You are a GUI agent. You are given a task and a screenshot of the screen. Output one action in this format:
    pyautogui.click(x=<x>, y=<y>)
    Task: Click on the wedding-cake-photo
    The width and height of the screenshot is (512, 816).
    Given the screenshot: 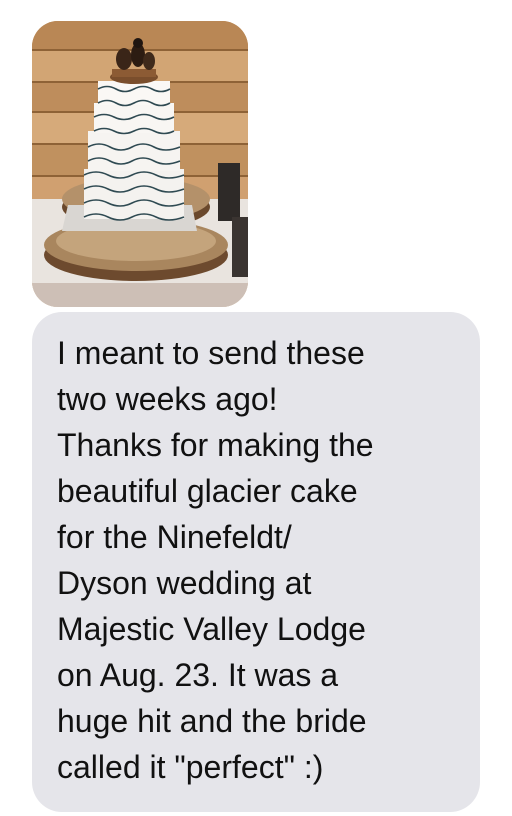 What is the action you would take?
    pyautogui.click(x=140, y=164)
    